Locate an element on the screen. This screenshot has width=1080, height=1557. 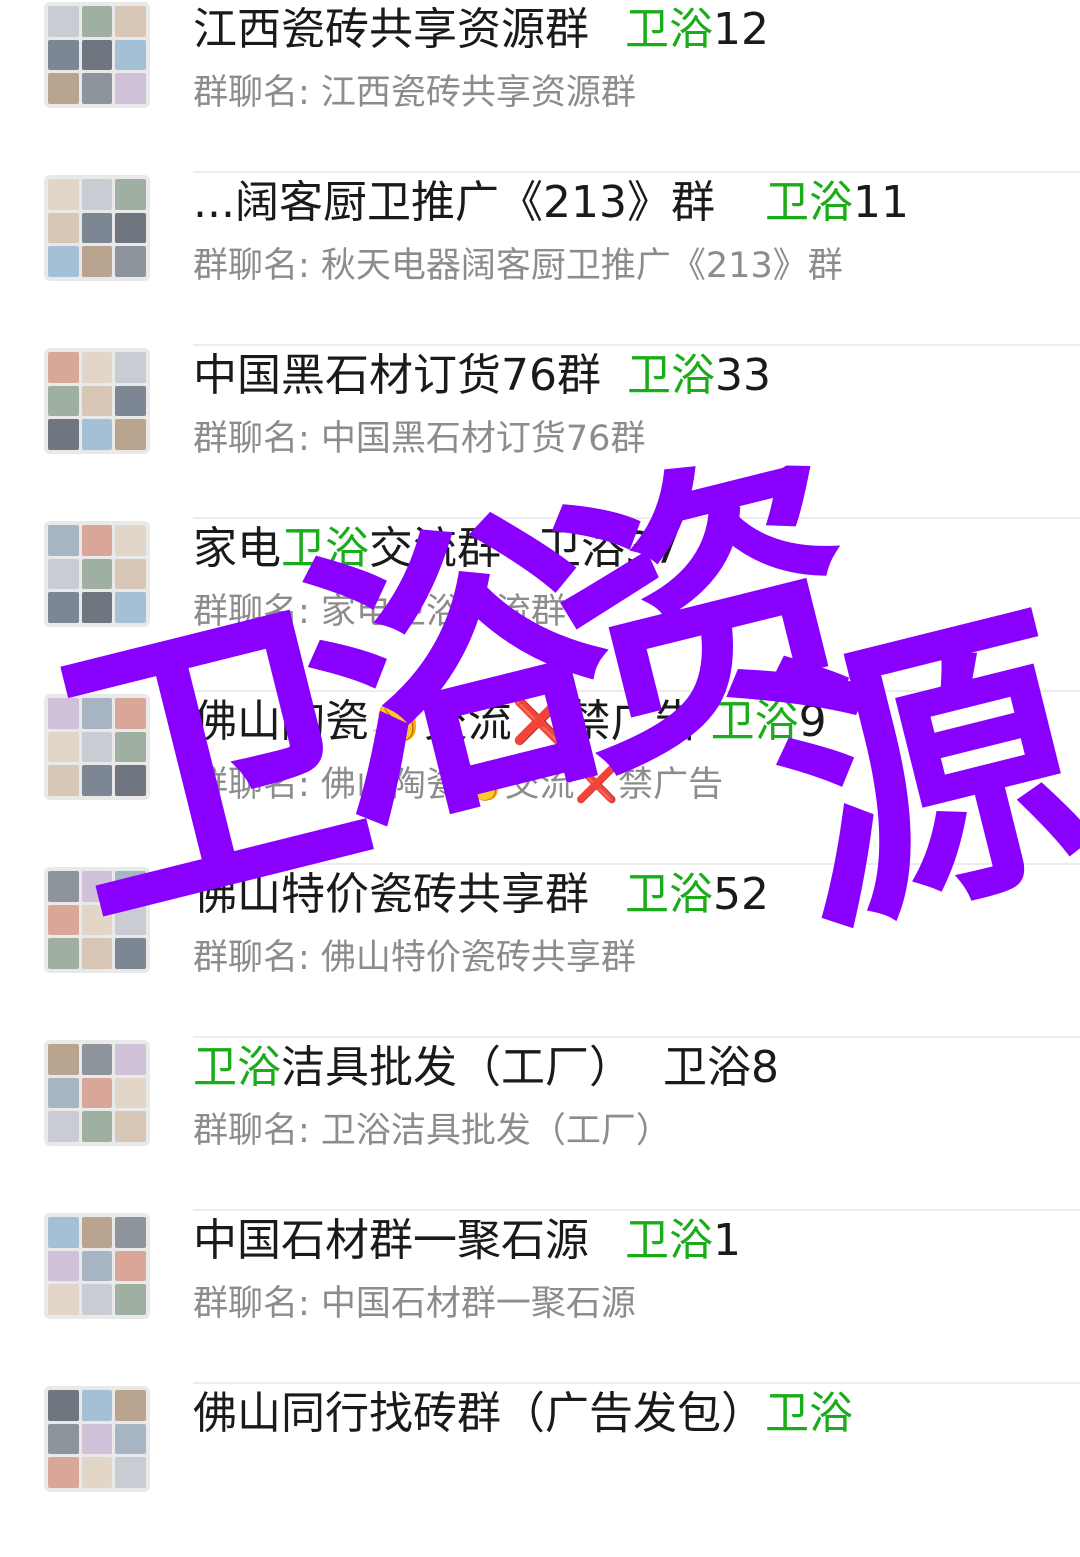
chat-item: 卫浴洁具批发（工厂） 卫浴8 群聊名: 卫浴洁具批发（工厂） is located at coordinates (540, 1124).